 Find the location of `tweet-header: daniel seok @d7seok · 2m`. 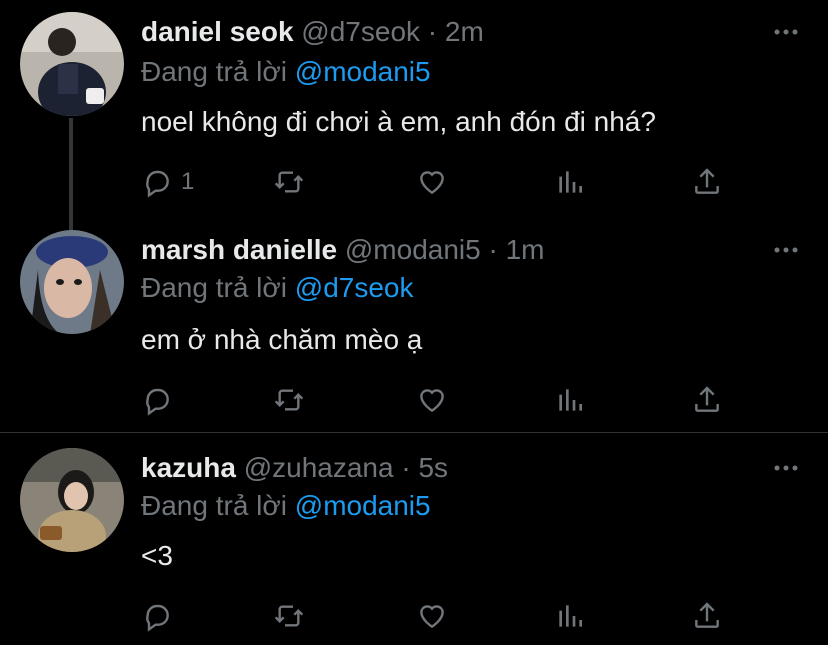

tweet-header: daniel seok @d7seok · 2m is located at coordinates (312, 32).